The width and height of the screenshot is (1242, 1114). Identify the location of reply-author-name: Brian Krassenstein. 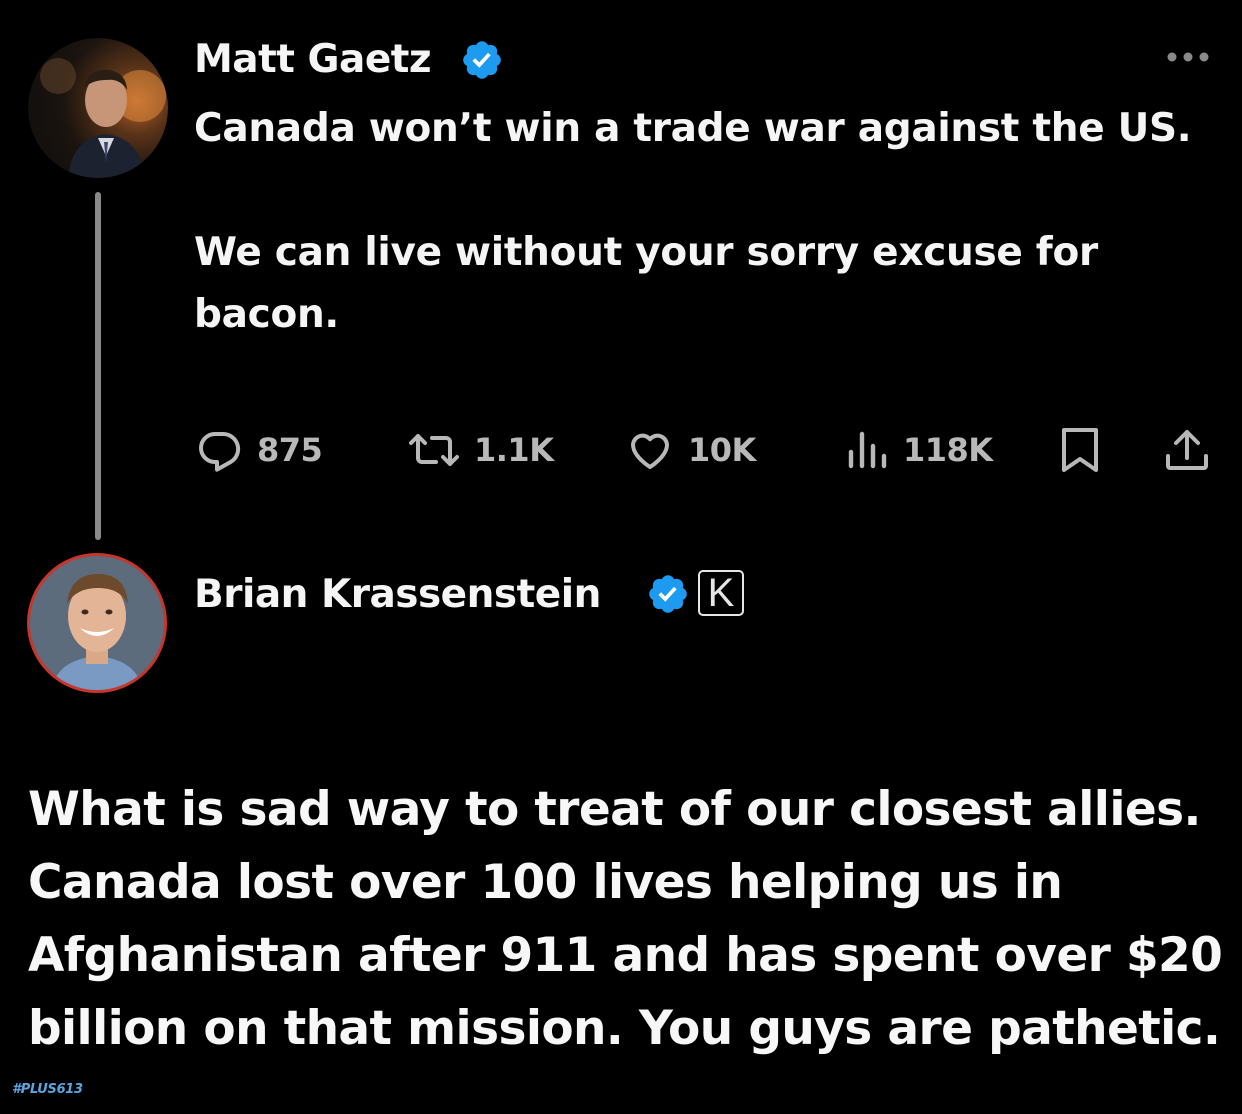
(397, 594).